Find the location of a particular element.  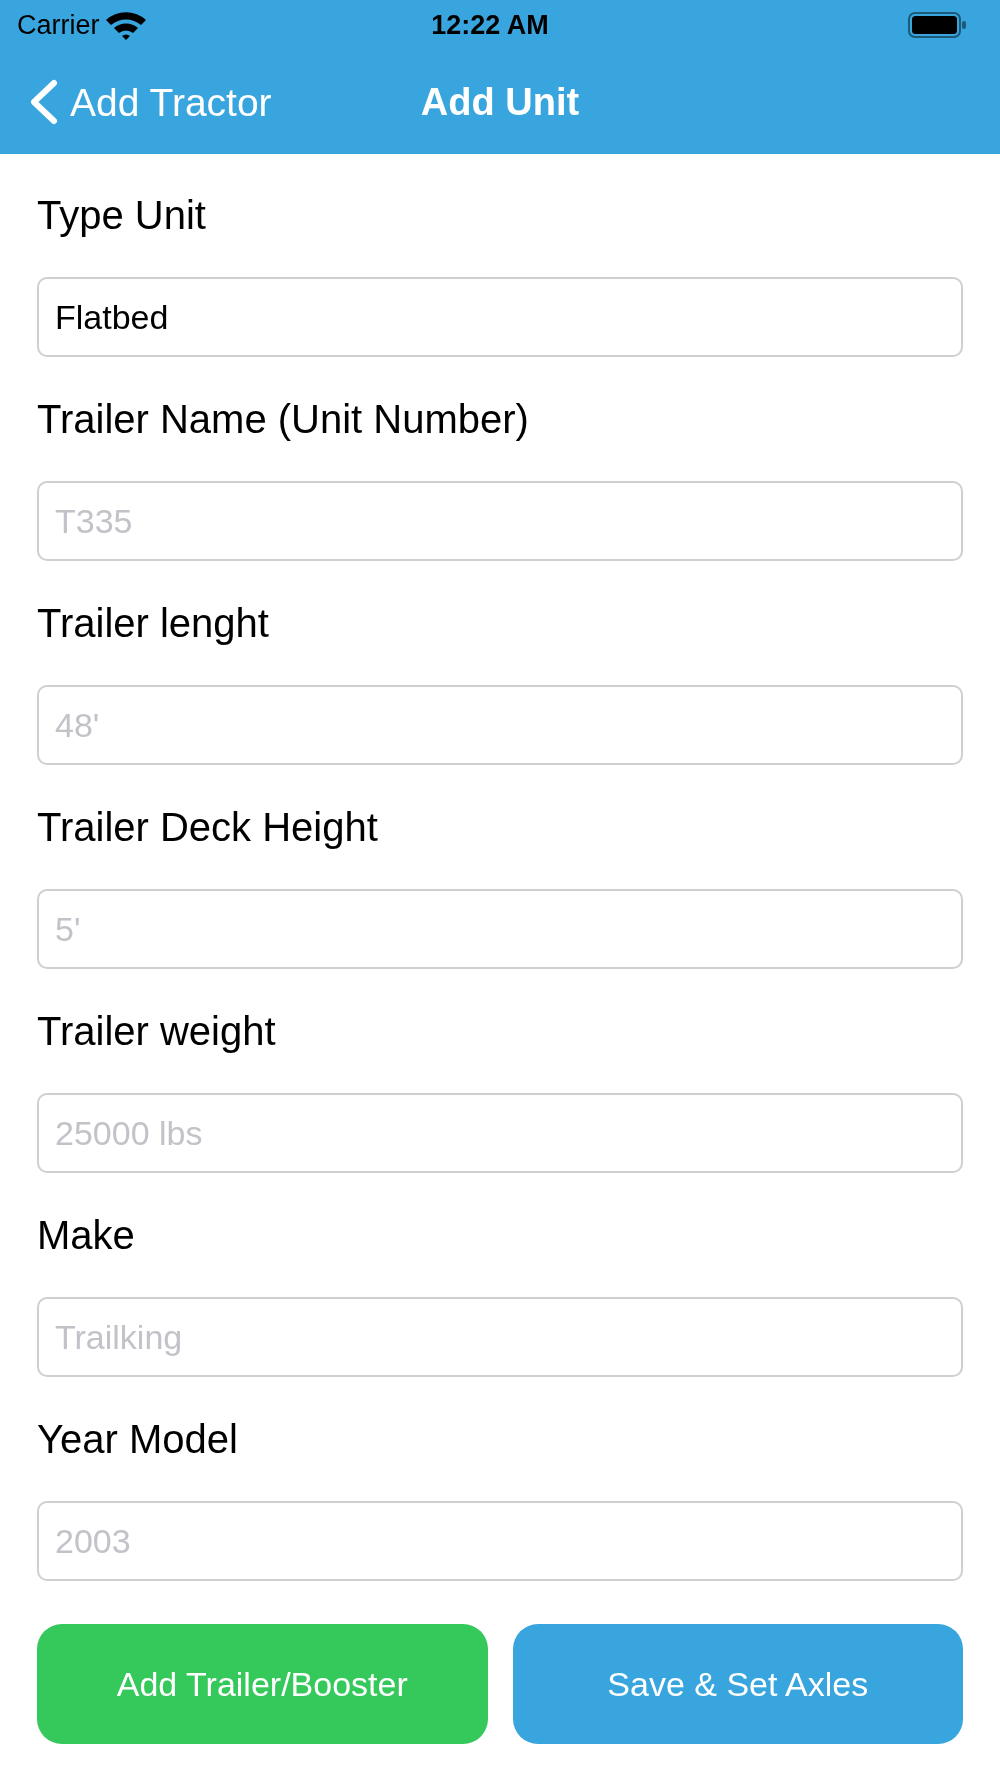

save-button: Save & Set Axles is located at coordinates (737, 1684).